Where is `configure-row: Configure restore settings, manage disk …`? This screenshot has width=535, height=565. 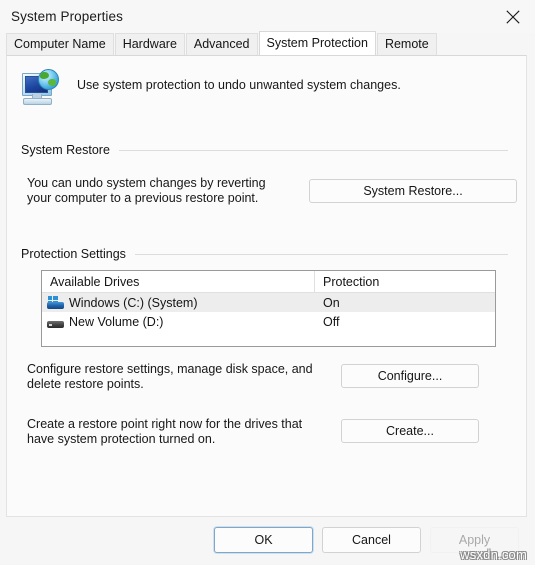
configure-row: Configure restore settings, manage disk … is located at coordinates (264, 377).